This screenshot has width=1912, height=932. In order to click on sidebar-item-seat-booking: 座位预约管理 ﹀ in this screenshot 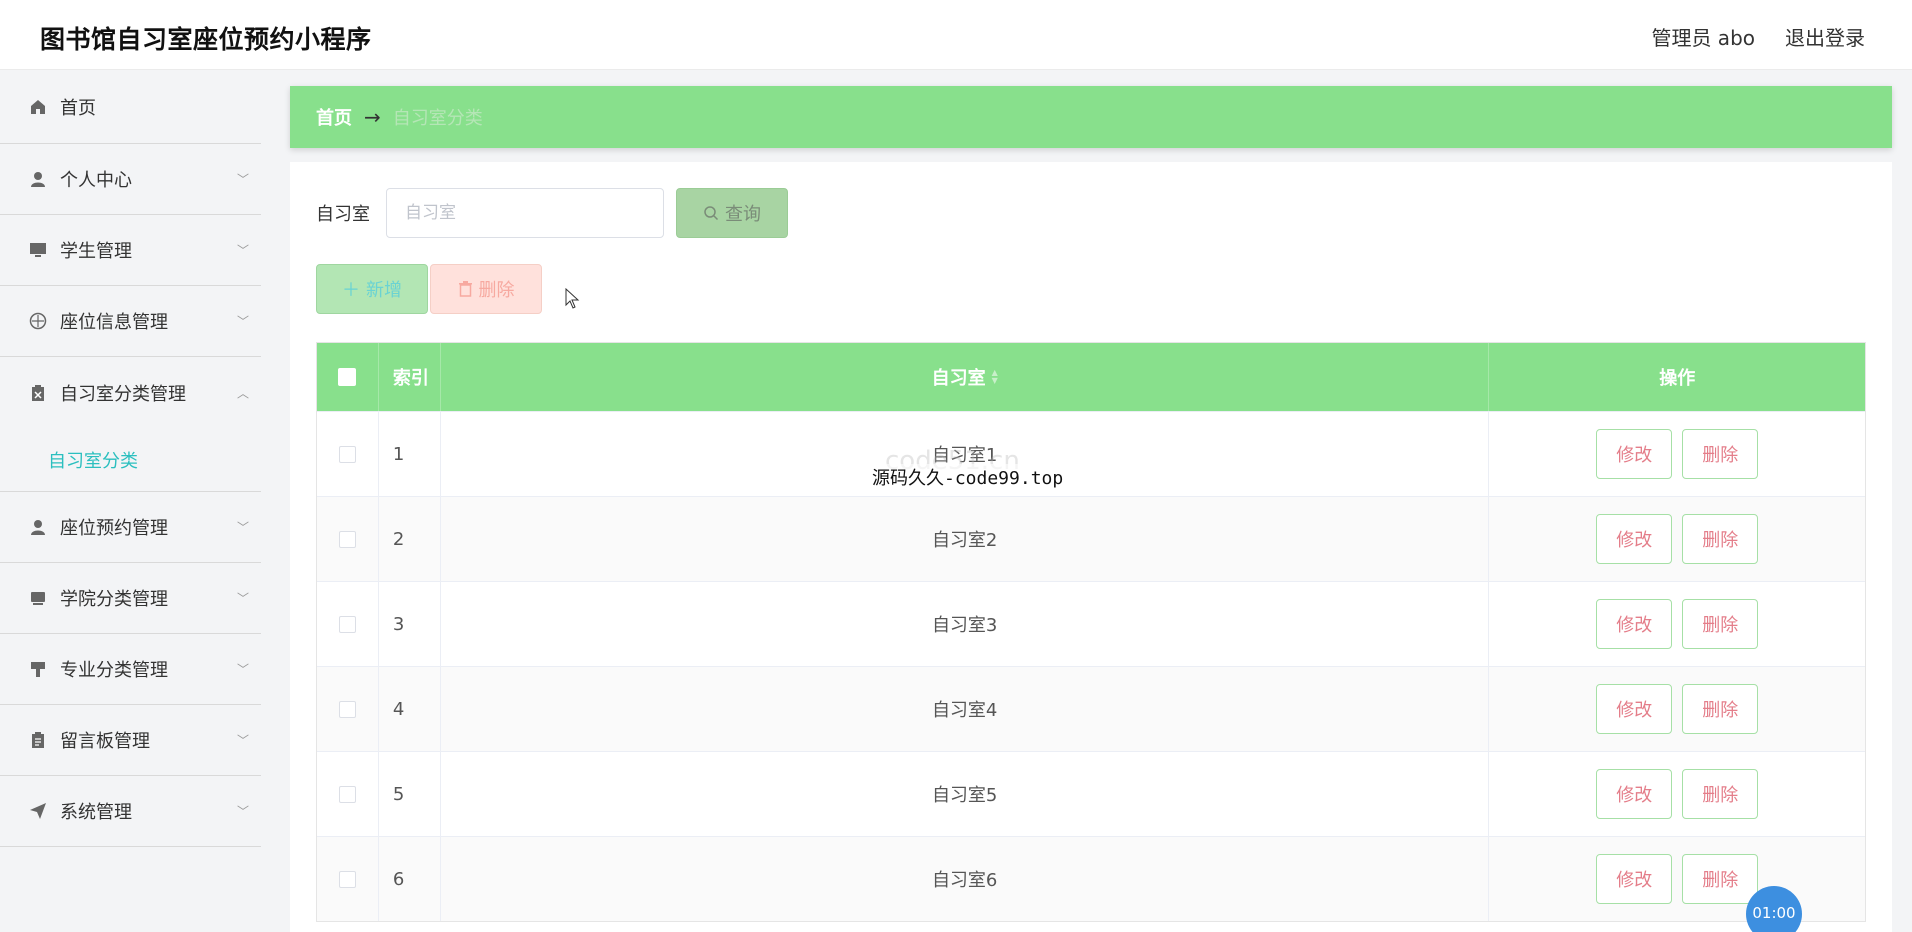, I will do `click(130, 527)`.